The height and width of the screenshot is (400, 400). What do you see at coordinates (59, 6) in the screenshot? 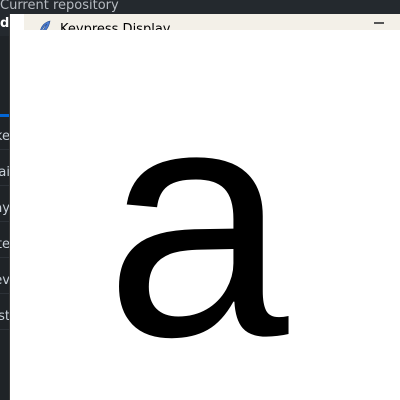
I see `current-repository-label: Current repository` at bounding box center [59, 6].